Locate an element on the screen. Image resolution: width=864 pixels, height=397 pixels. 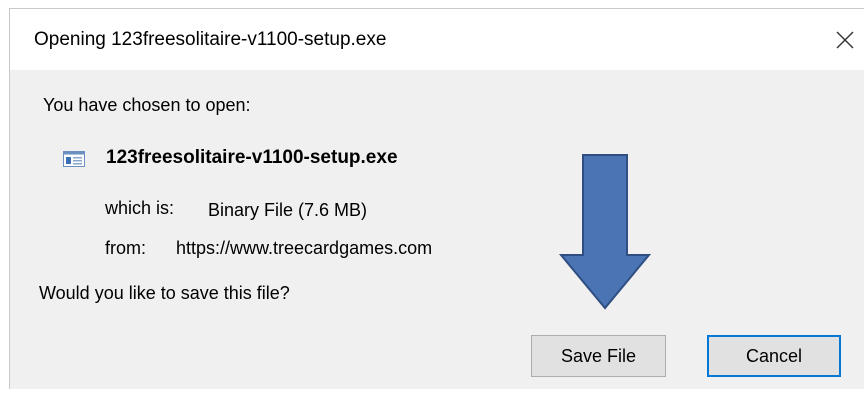
save-question: Would you like to save this file? is located at coordinates (164, 293).